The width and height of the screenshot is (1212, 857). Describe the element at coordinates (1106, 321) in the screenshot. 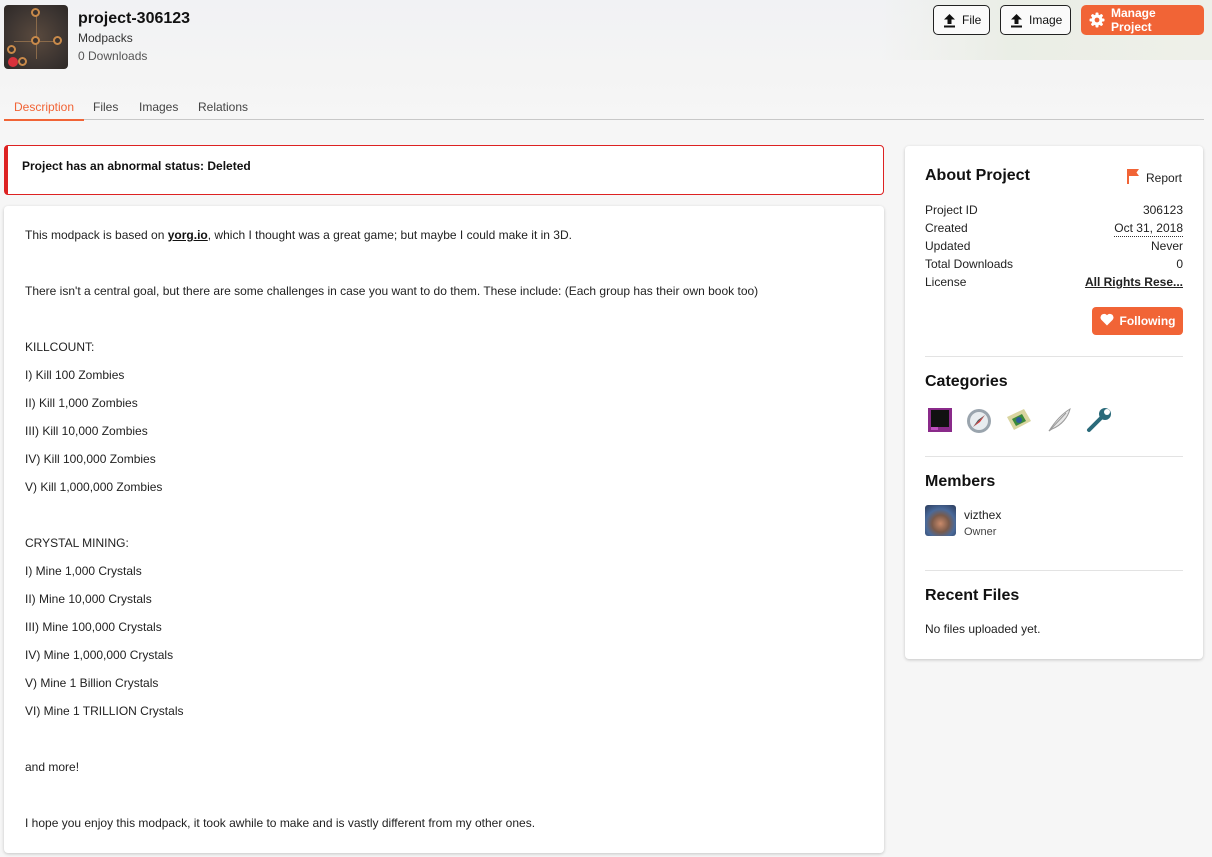

I see `heart-icon` at that location.